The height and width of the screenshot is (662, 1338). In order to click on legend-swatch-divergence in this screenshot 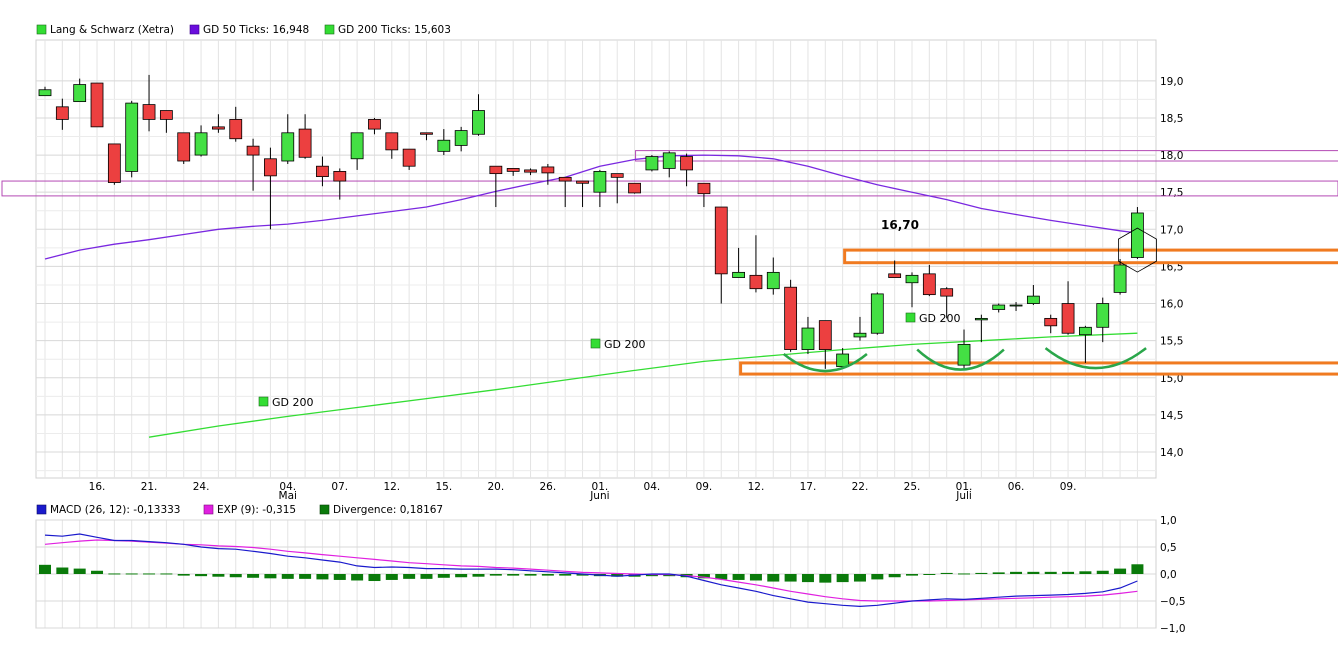, I will do `click(324, 509)`.